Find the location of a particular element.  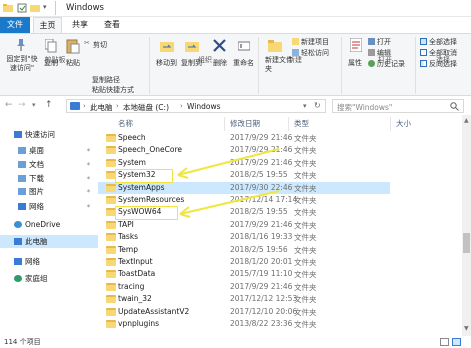

tab-home: 主页 is located at coordinates (47, 25).